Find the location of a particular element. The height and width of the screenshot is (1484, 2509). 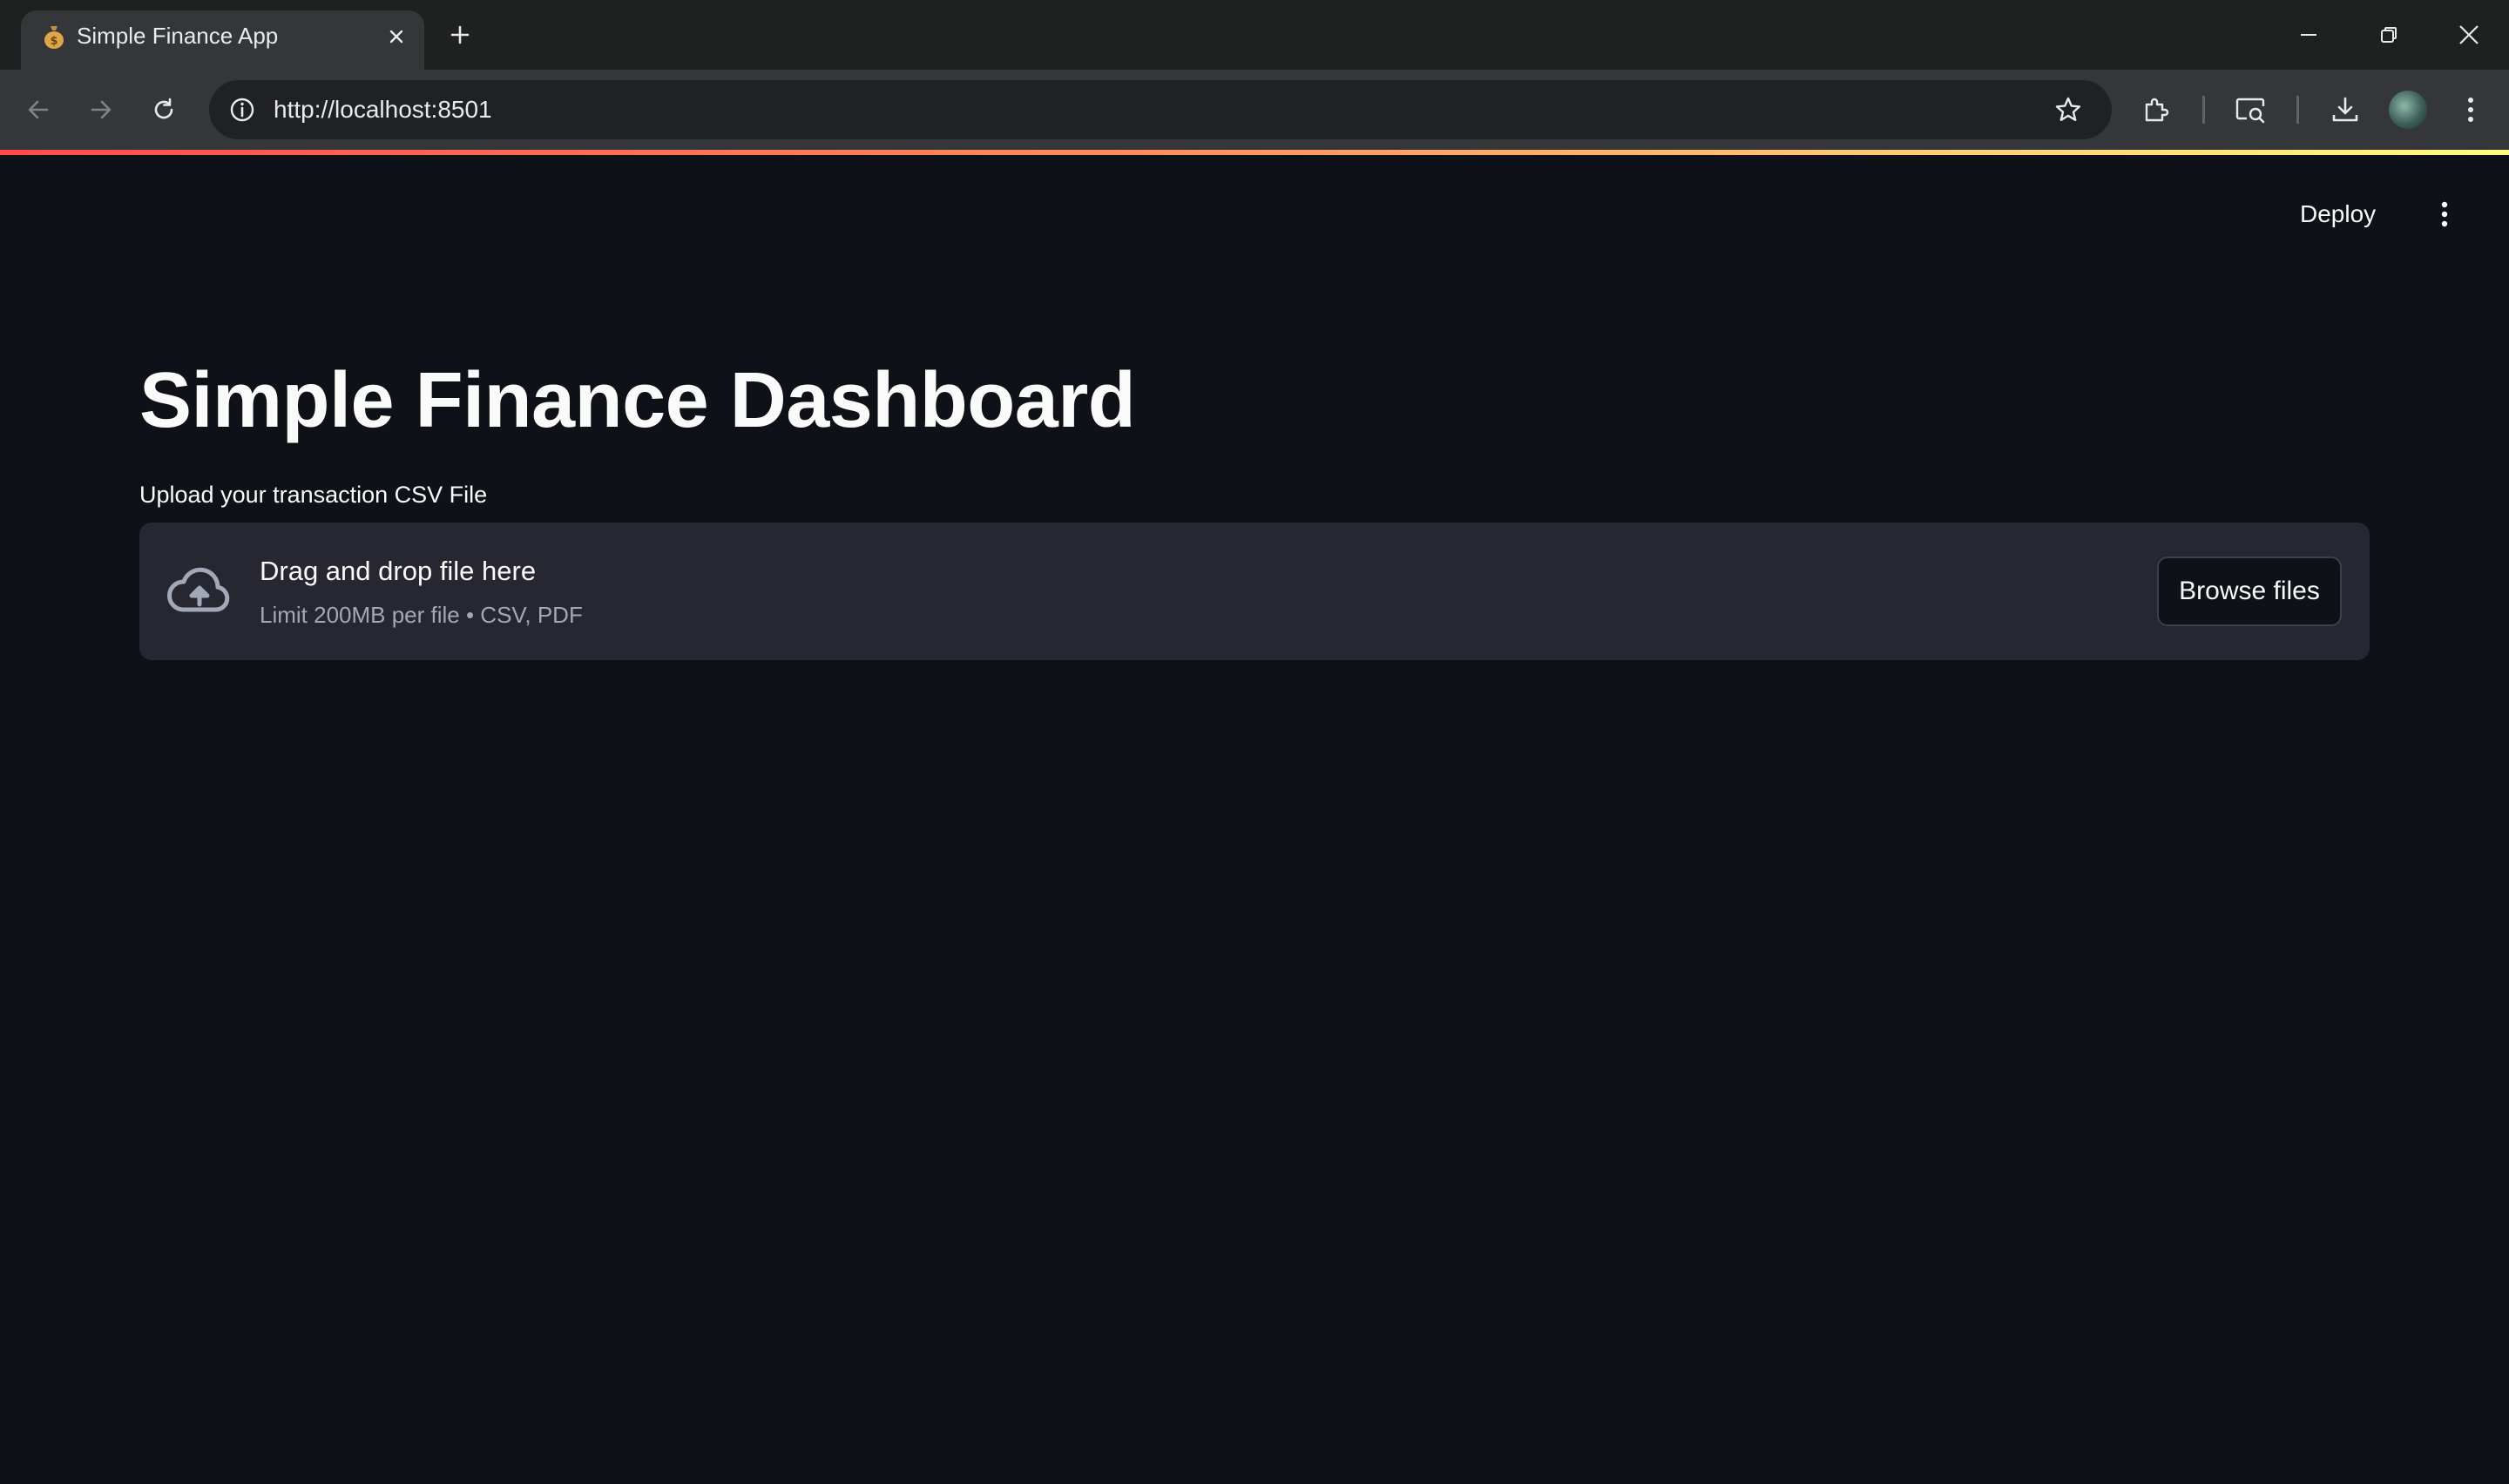

downloads-button is located at coordinates (2345, 110).